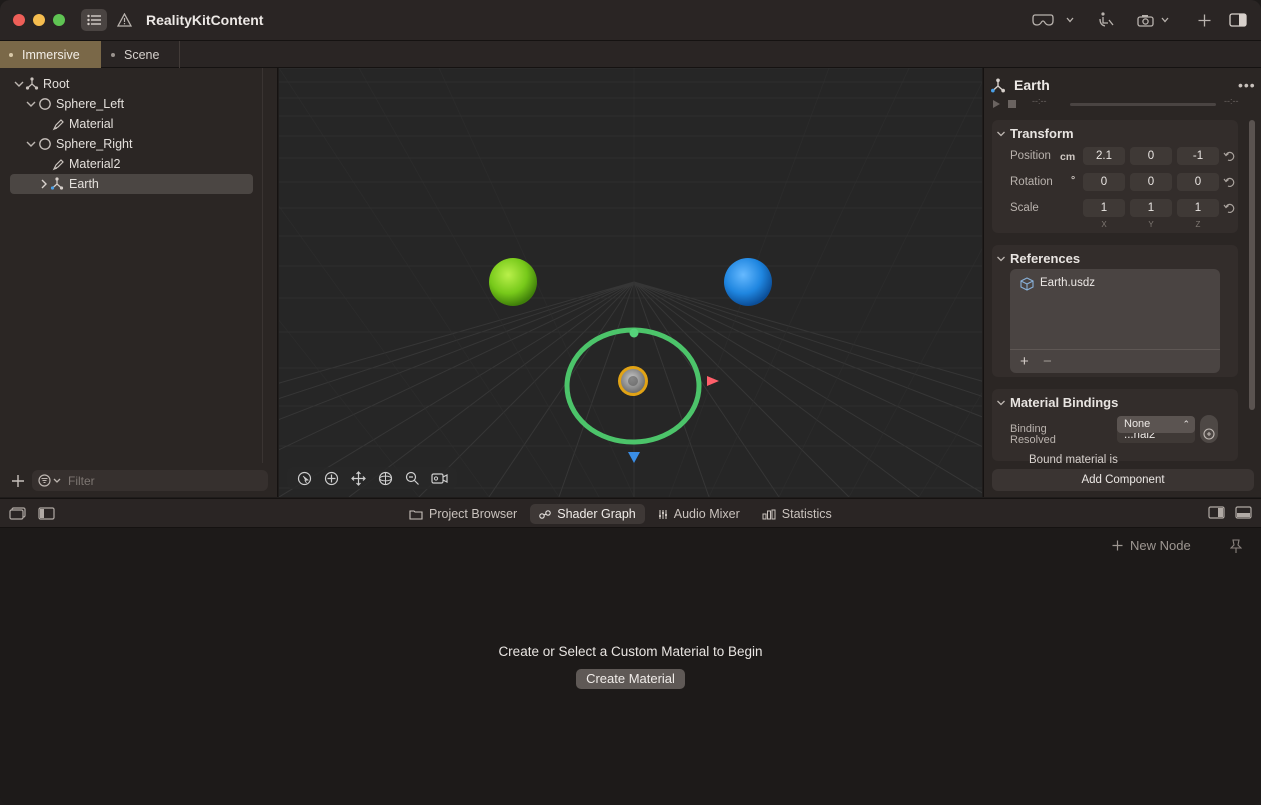 Image resolution: width=1261 pixels, height=805 pixels. I want to click on position-x-field: 2.1, so click(1104, 156).